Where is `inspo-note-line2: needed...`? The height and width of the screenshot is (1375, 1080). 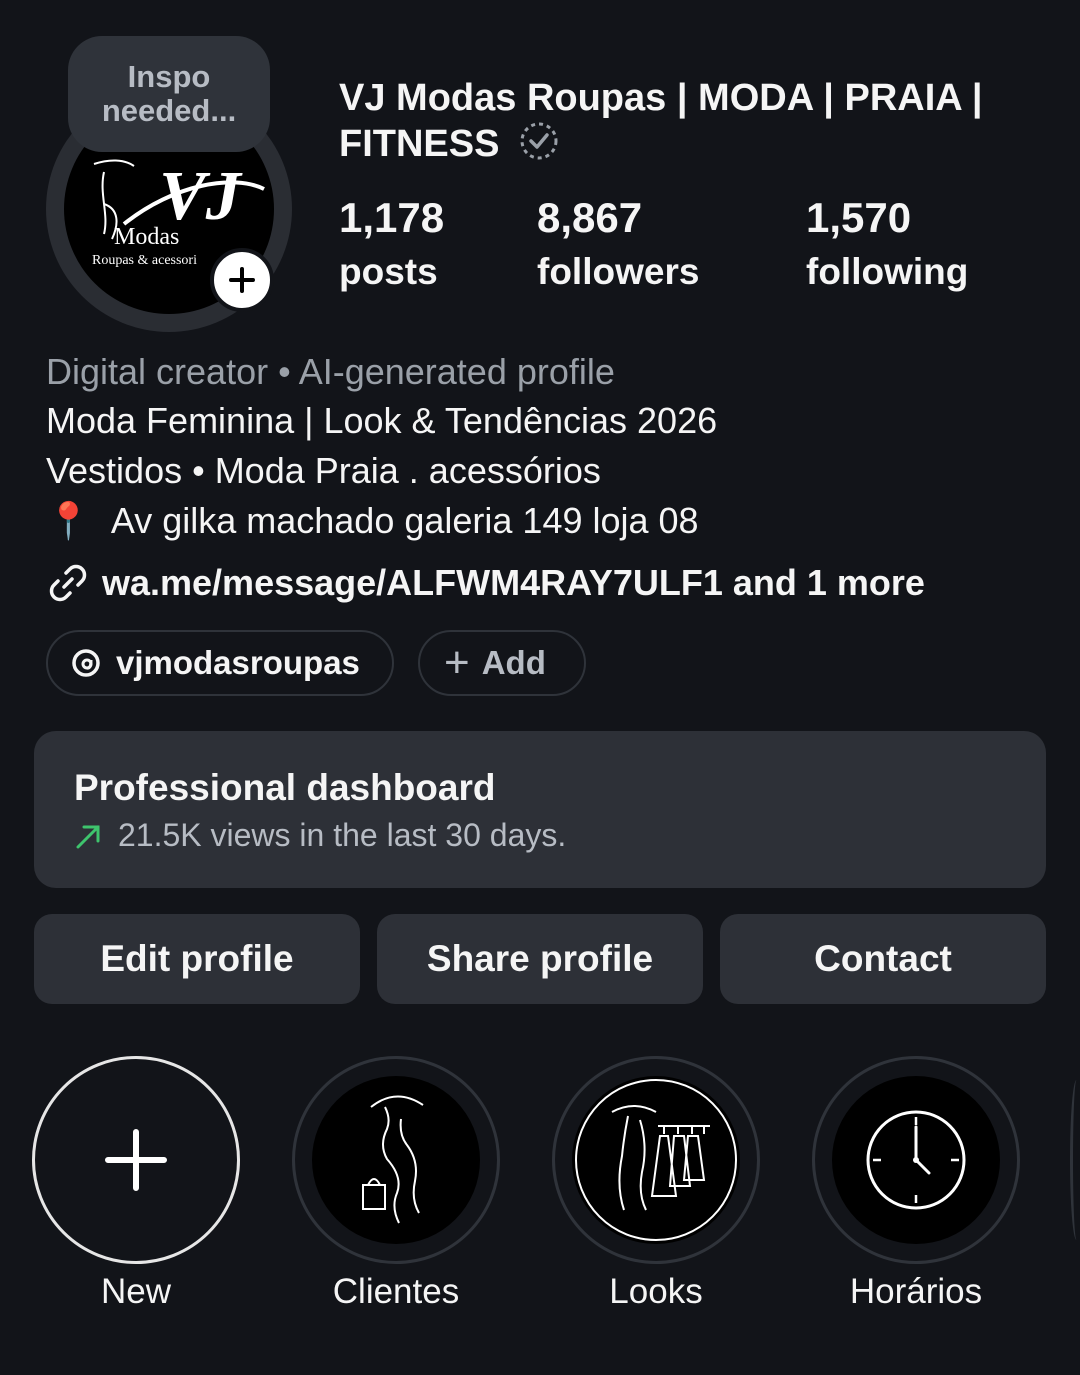 inspo-note-line2: needed... is located at coordinates (169, 110).